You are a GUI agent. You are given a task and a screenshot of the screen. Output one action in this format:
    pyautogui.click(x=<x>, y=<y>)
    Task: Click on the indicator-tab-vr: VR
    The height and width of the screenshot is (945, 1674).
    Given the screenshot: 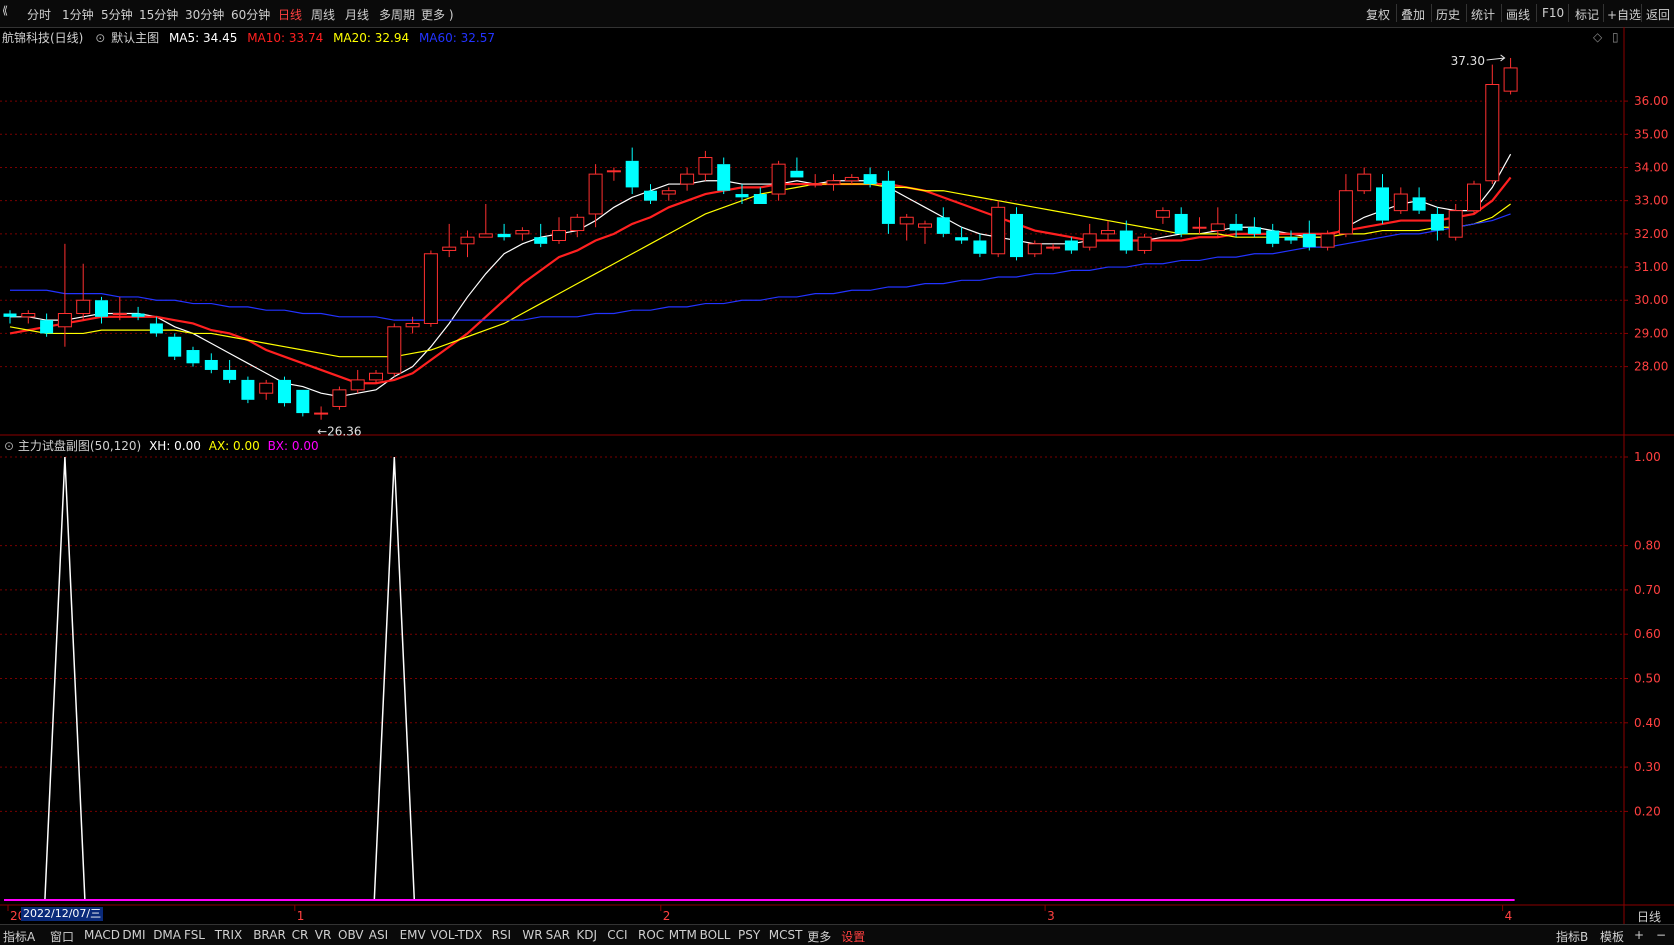 What is the action you would take?
    pyautogui.click(x=323, y=935)
    